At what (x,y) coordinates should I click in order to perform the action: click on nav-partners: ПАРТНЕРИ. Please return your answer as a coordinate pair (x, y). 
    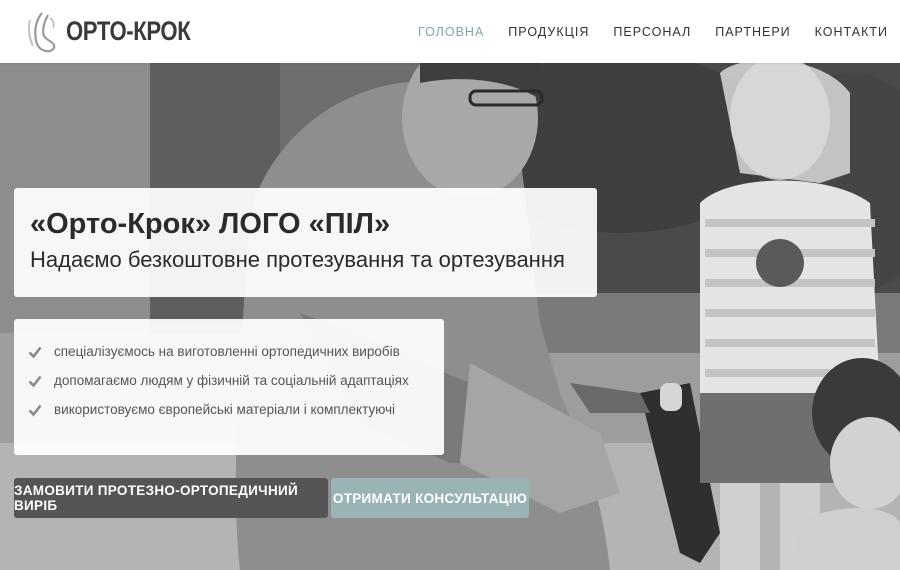
    Looking at the image, I should click on (752, 32).